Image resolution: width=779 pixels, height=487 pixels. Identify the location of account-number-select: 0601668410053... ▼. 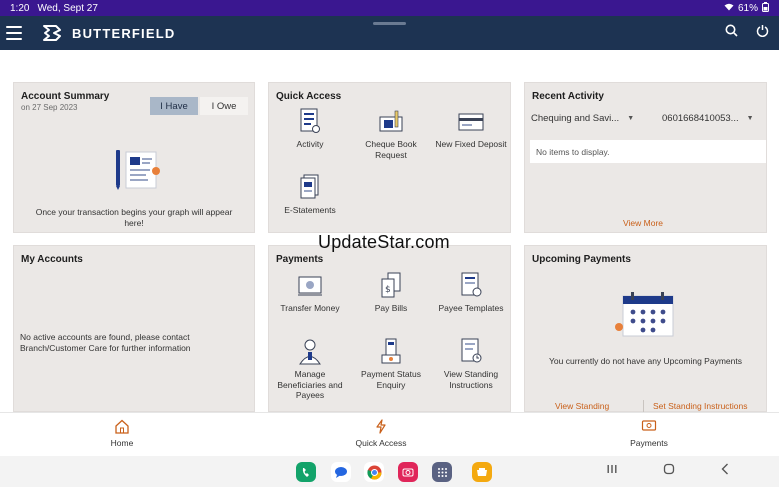
(708, 118).